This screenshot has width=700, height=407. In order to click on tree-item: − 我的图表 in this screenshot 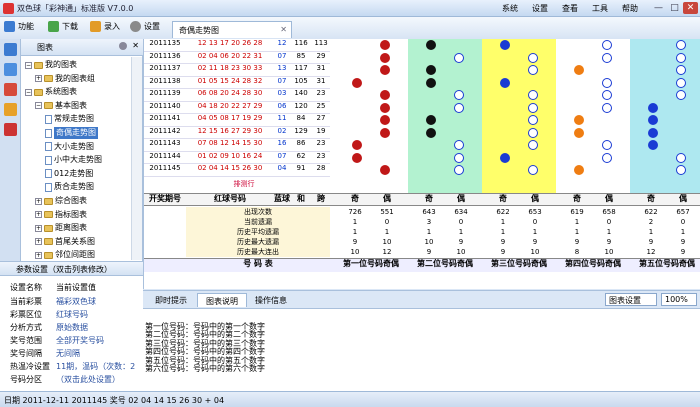, I will do `click(51, 65)`.